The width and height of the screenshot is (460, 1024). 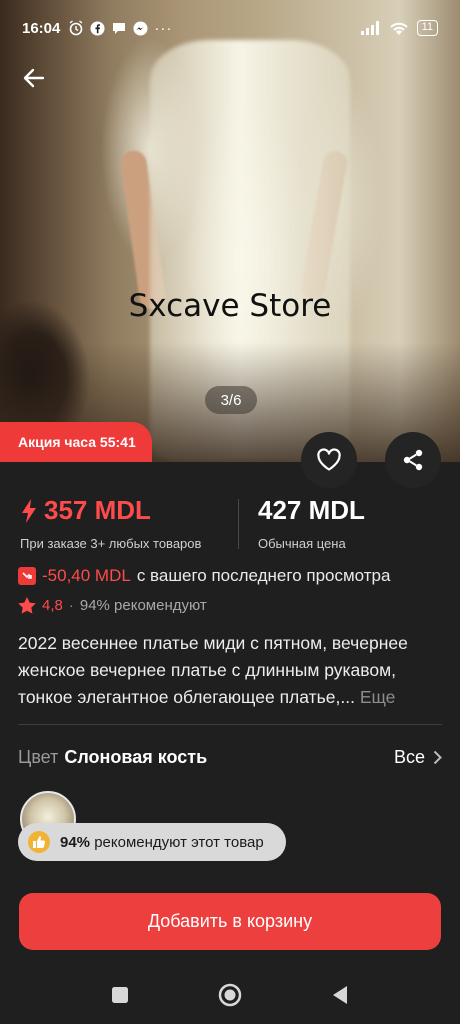 I want to click on price-current-group: 357 MDL При заказе 3+ любых товаров, so click(x=110, y=523).